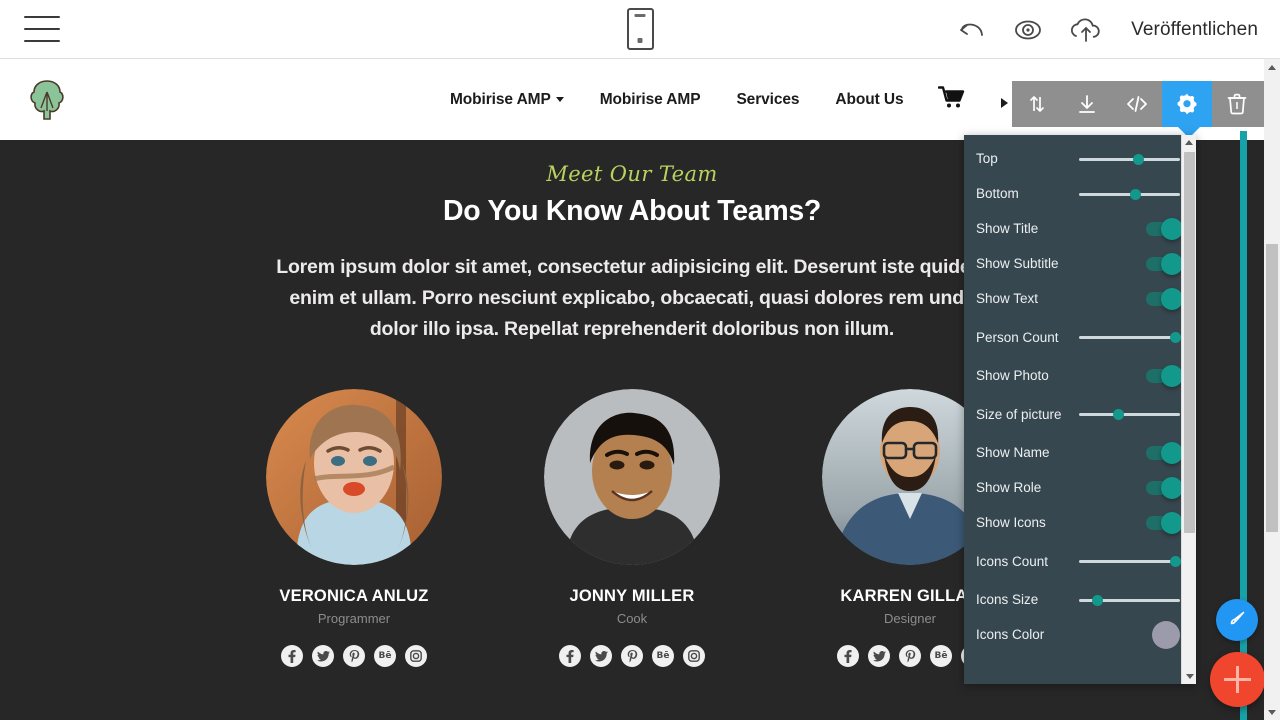 The image size is (1280, 720). I want to click on settings-panel-scrollbar, so click(1188, 409).